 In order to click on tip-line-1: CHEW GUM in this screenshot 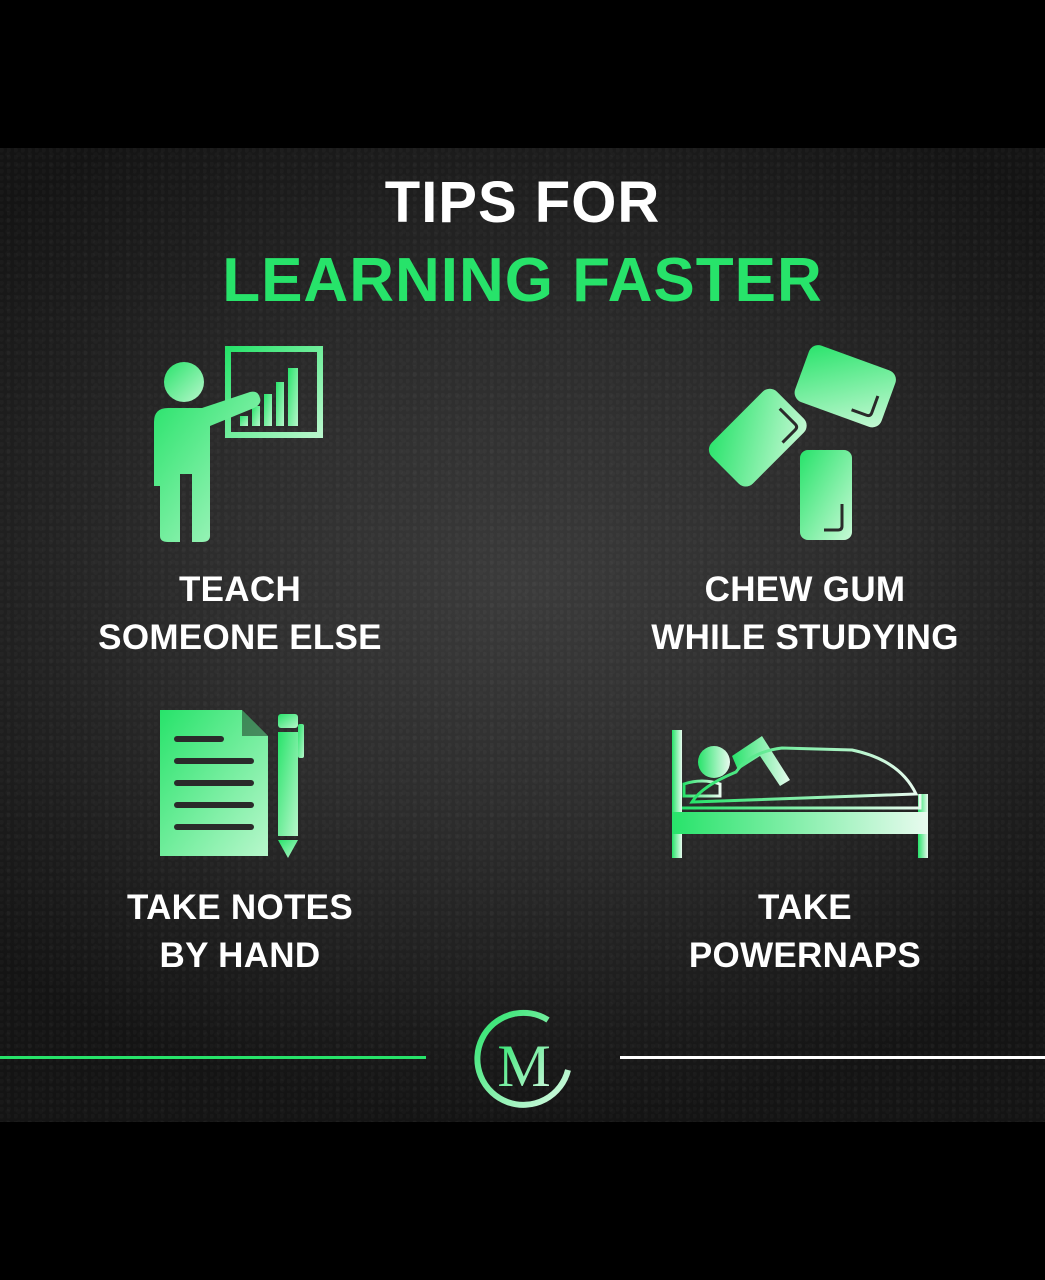, I will do `click(805, 589)`.